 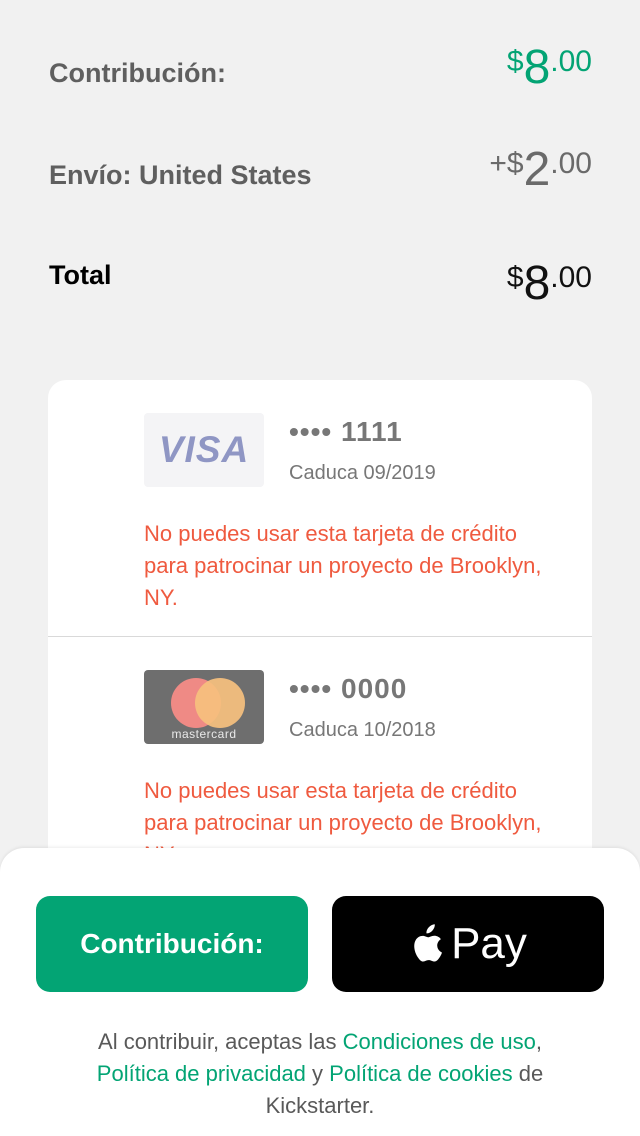 What do you see at coordinates (549, 283) in the screenshot?
I see `total-amount: $ 8 .00` at bounding box center [549, 283].